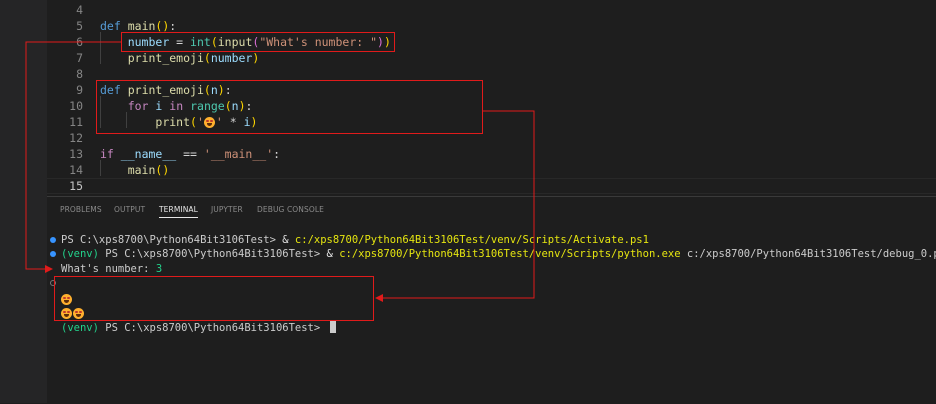  I want to click on code-line: 14 main(), so click(491, 170).